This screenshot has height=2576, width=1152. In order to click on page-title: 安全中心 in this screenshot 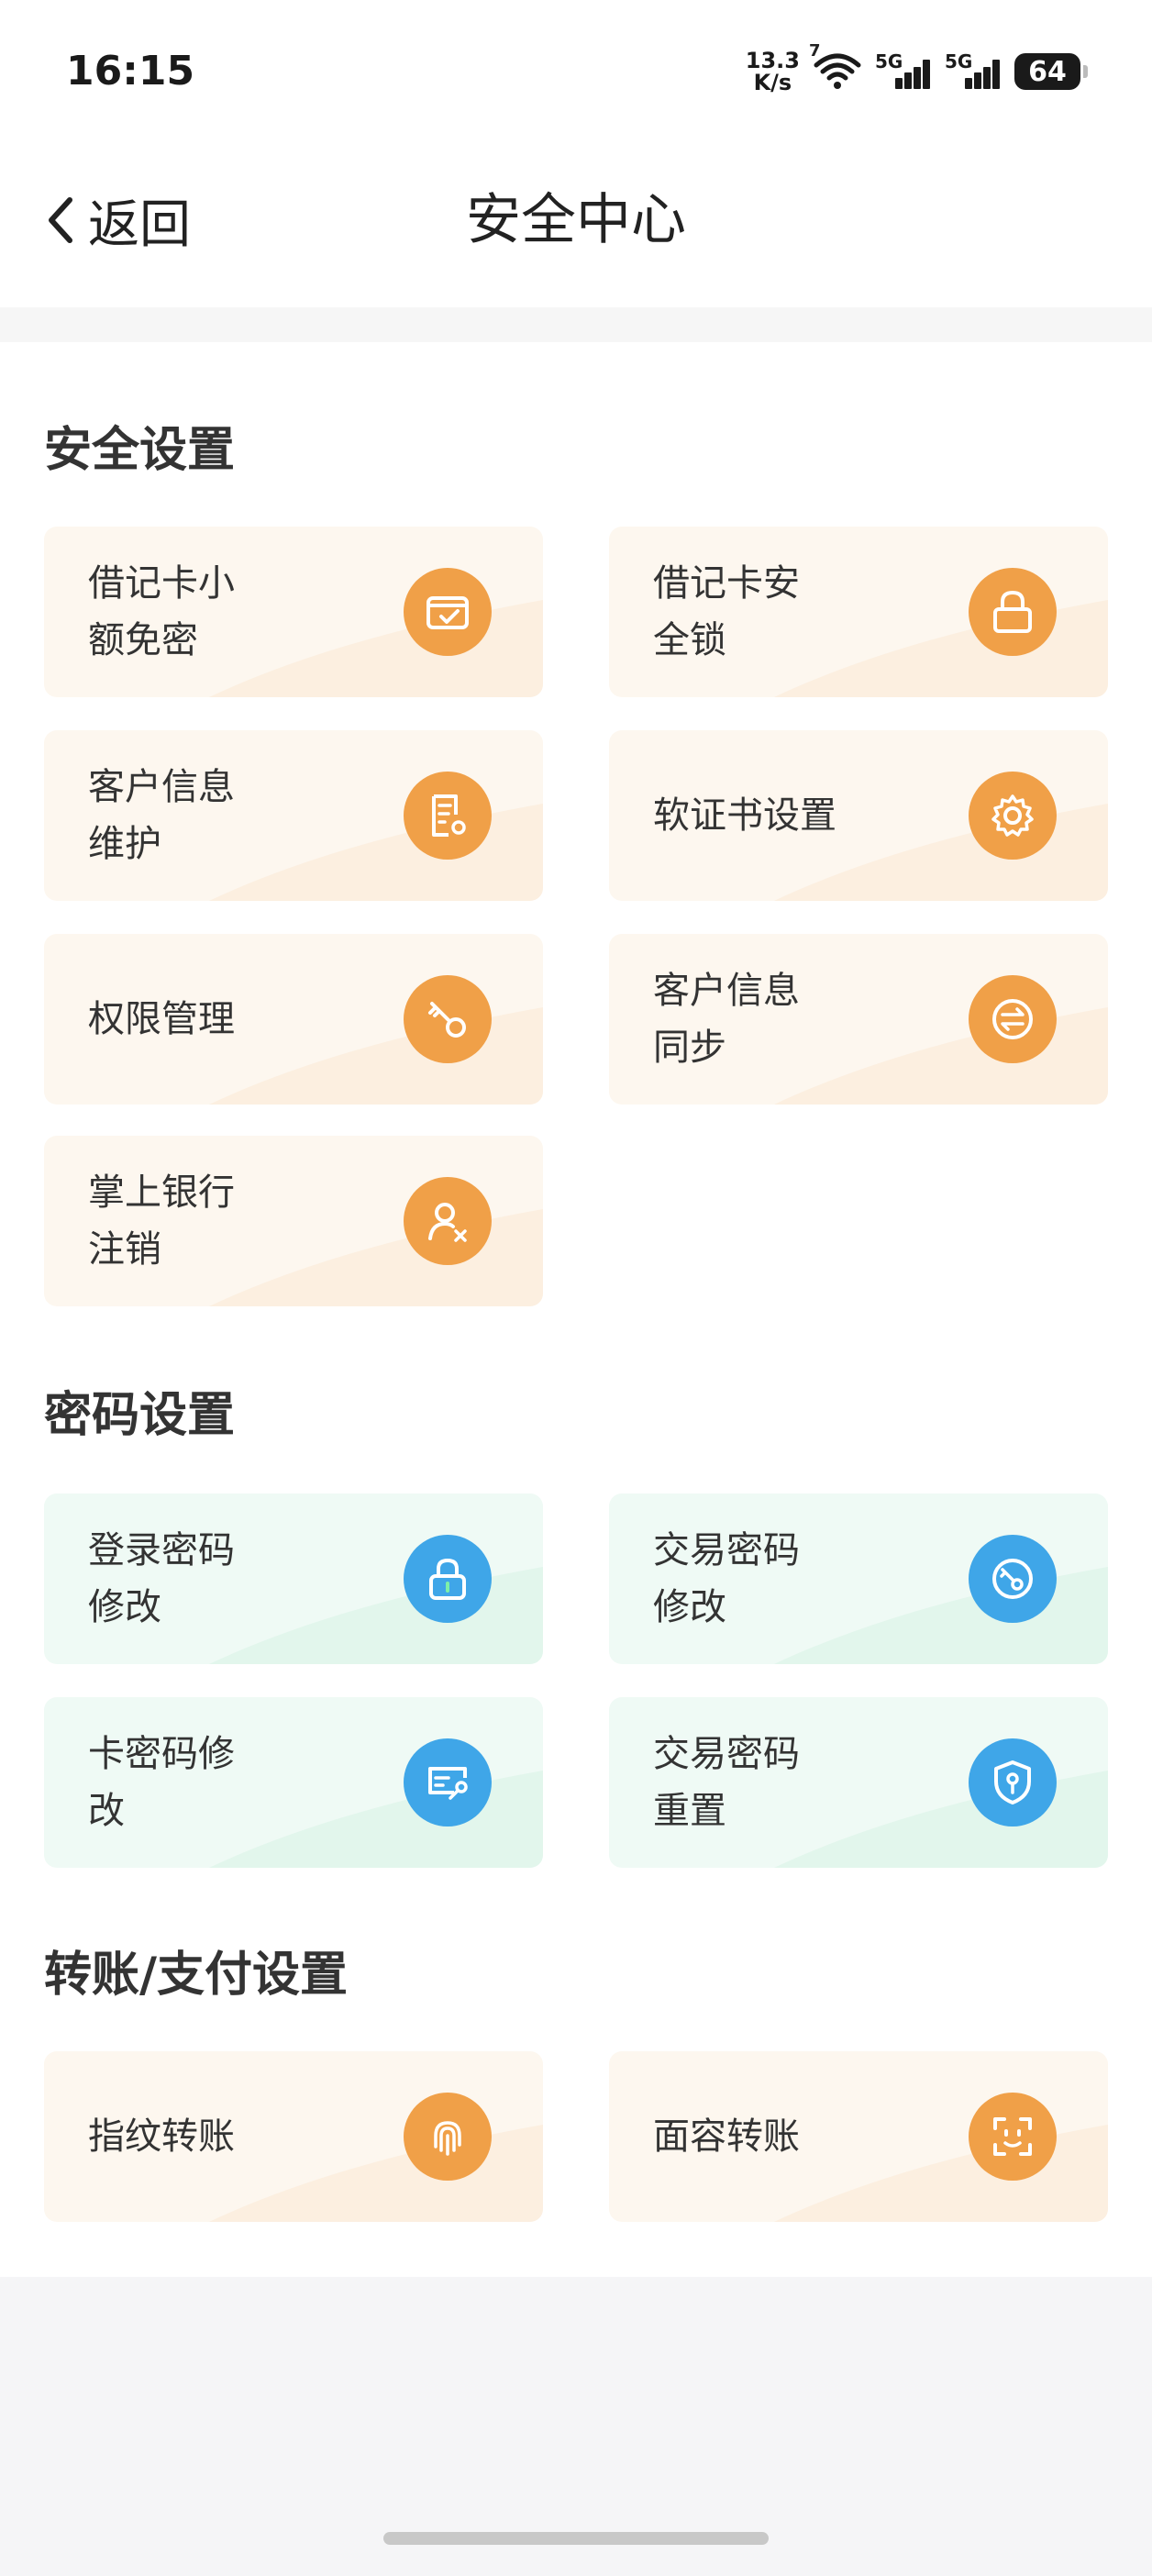, I will do `click(576, 220)`.